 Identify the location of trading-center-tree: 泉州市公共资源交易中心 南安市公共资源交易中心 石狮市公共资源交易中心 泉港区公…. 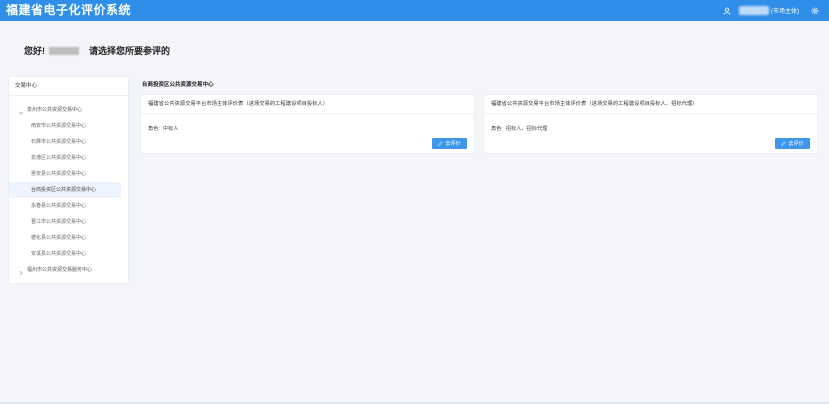
(68, 187).